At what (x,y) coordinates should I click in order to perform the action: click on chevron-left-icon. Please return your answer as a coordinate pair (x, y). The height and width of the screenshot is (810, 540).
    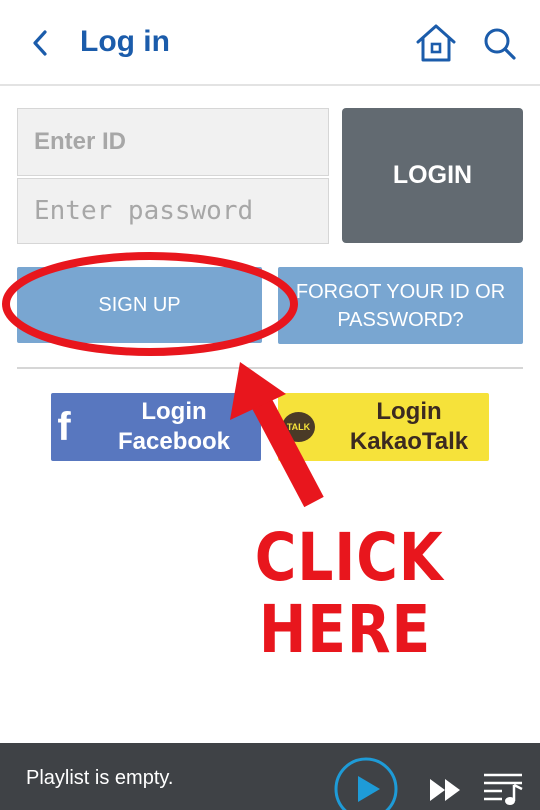
    Looking at the image, I should click on (40, 43).